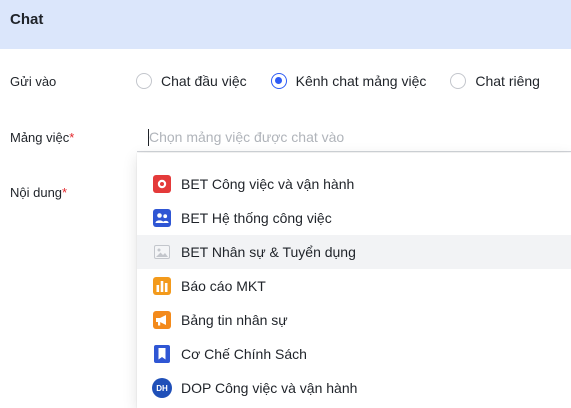 The height and width of the screenshot is (408, 571). Describe the element at coordinates (162, 252) in the screenshot. I see `image-placeholder-icon` at that location.